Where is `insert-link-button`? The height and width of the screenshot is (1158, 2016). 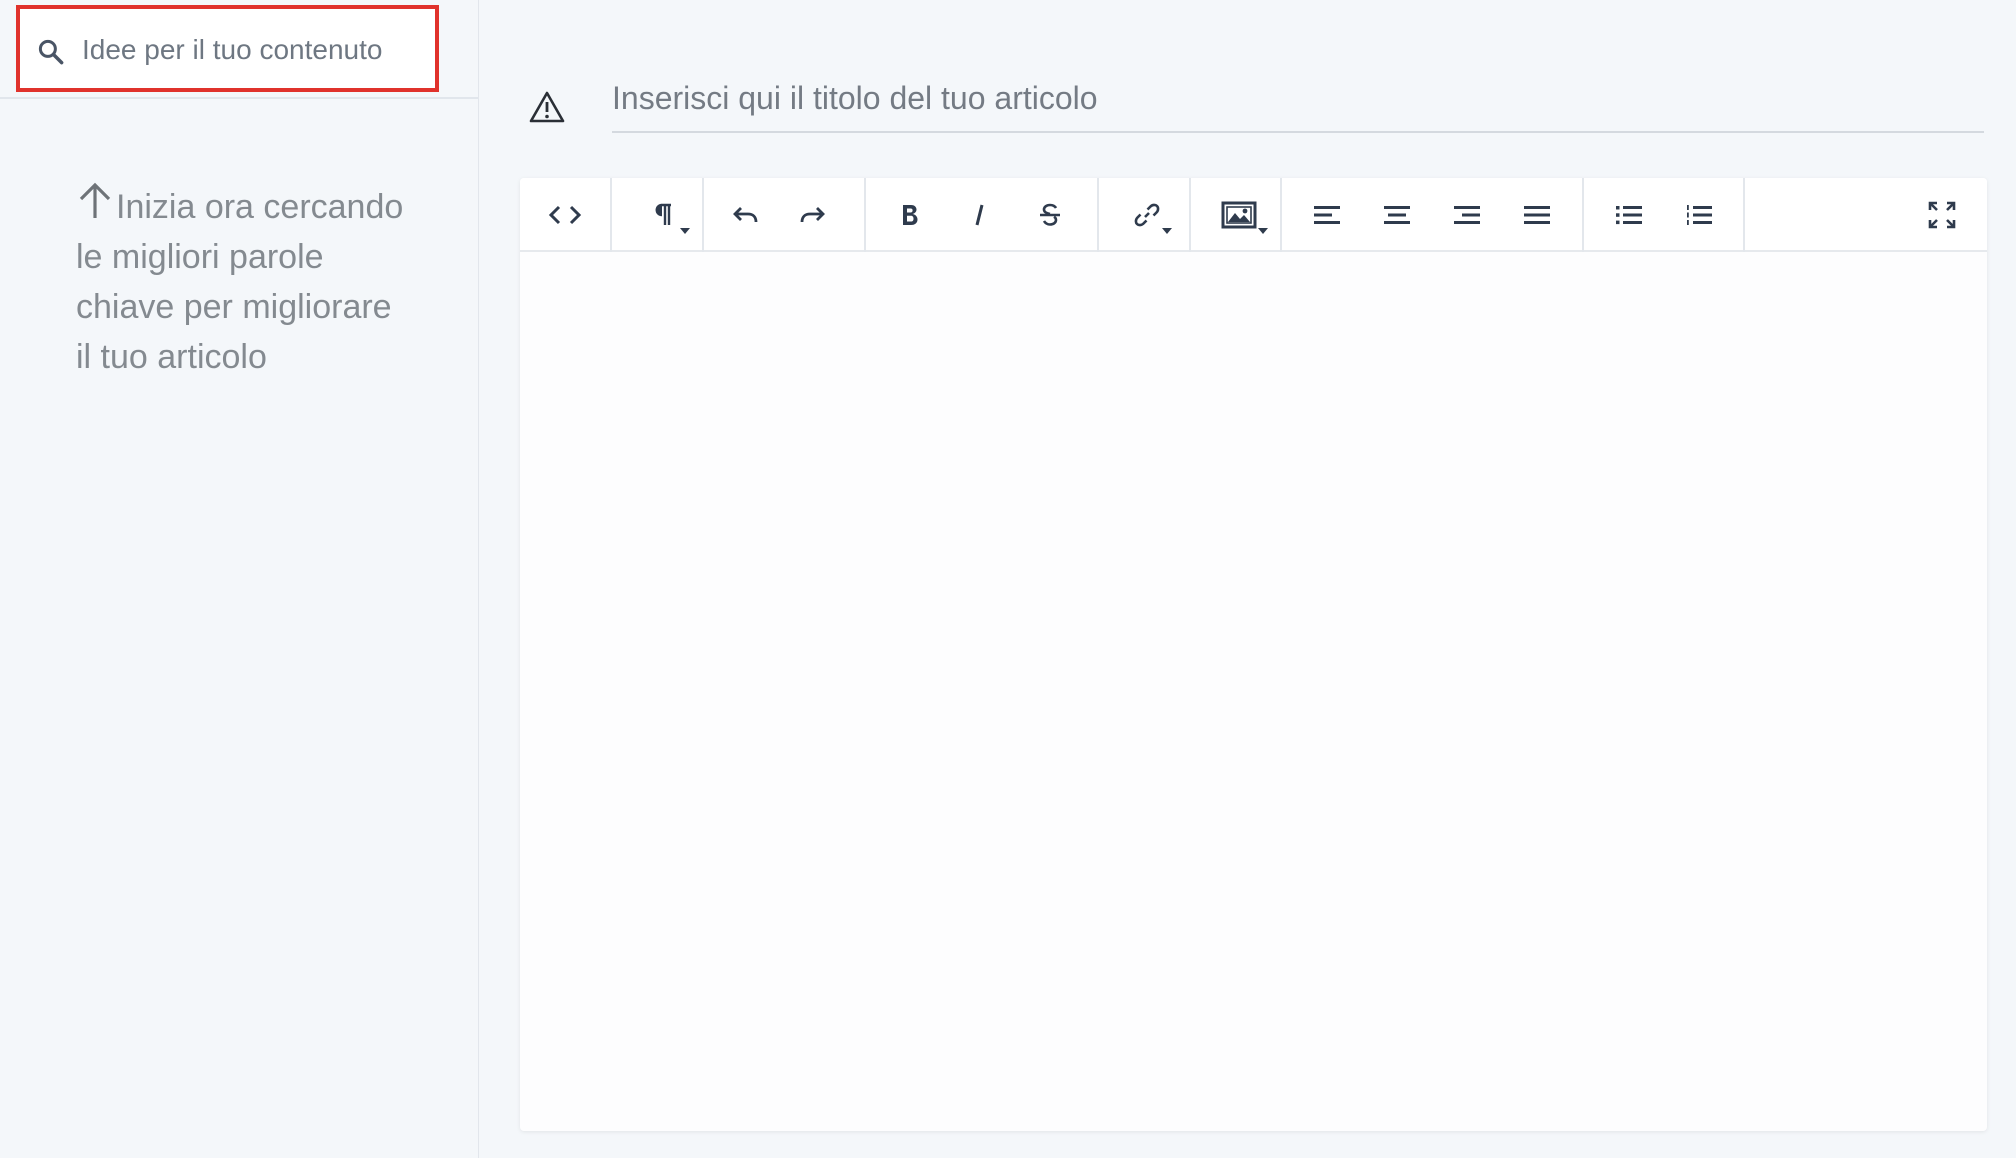
insert-link-button is located at coordinates (1147, 215).